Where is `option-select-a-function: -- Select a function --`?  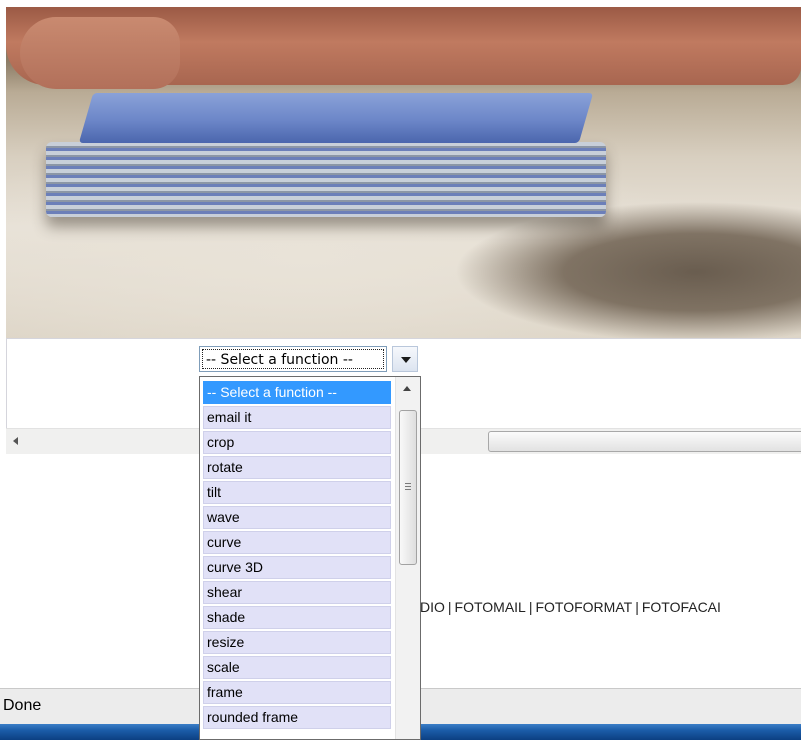 option-select-a-function: -- Select a function -- is located at coordinates (297, 392).